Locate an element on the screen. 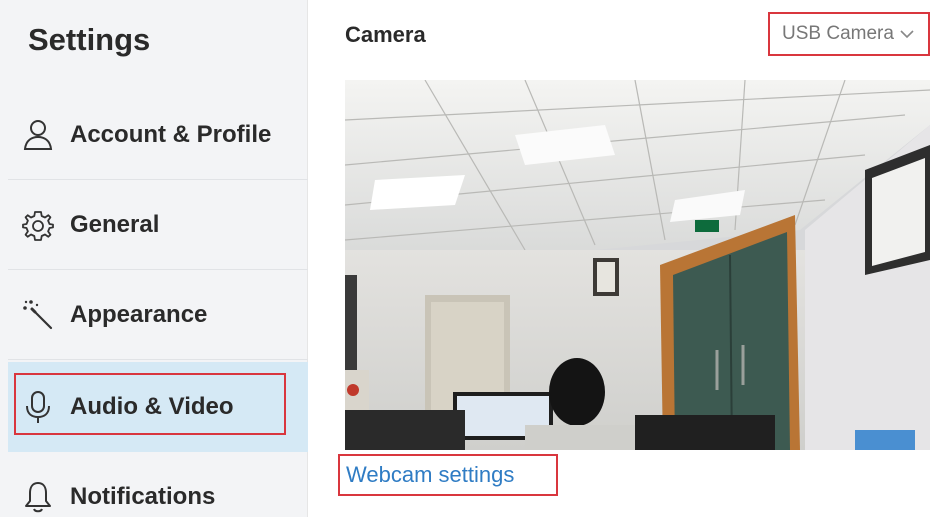  camera-select-dropdown: USB Camera is located at coordinates (849, 34).